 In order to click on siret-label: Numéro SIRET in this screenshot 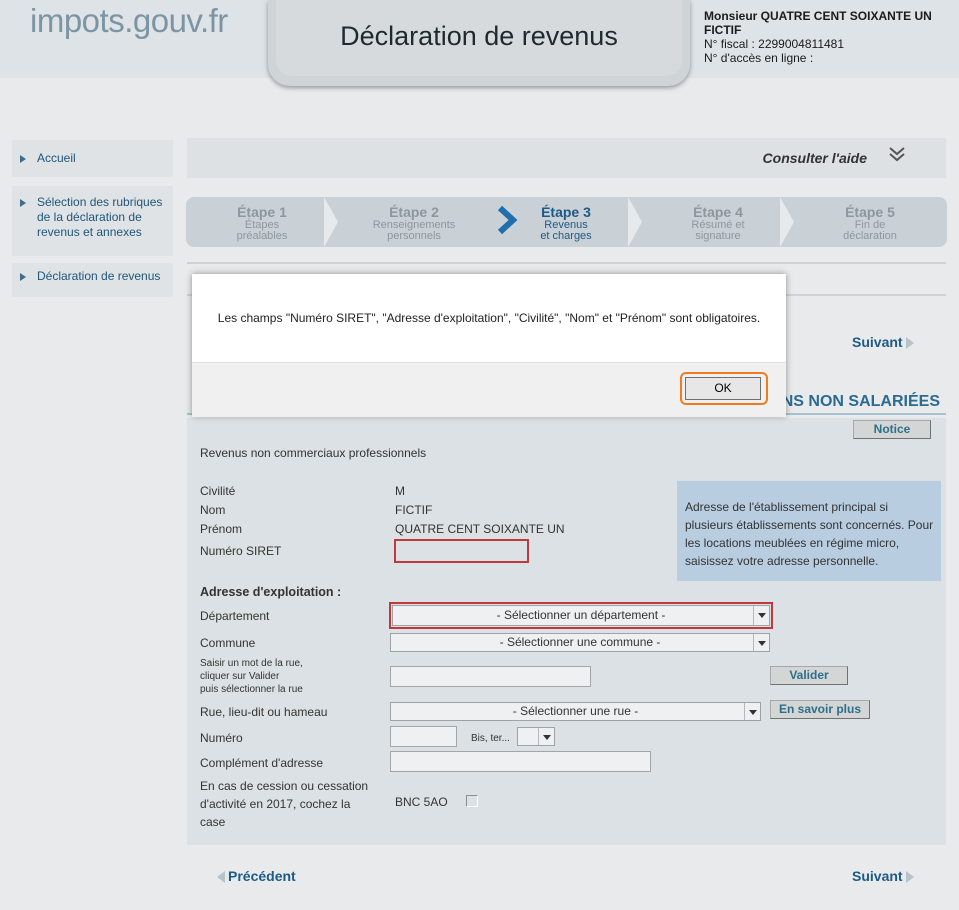, I will do `click(241, 551)`.